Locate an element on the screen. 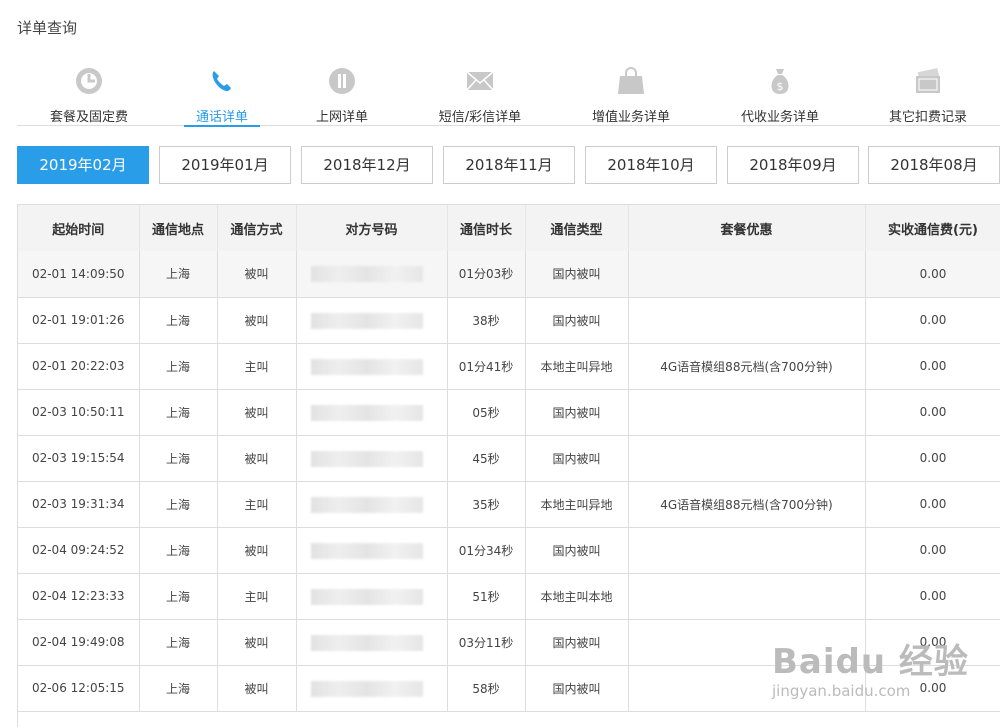 This screenshot has width=1000, height=727. month-button-2018-08: 2018年08月 is located at coordinates (934, 165).